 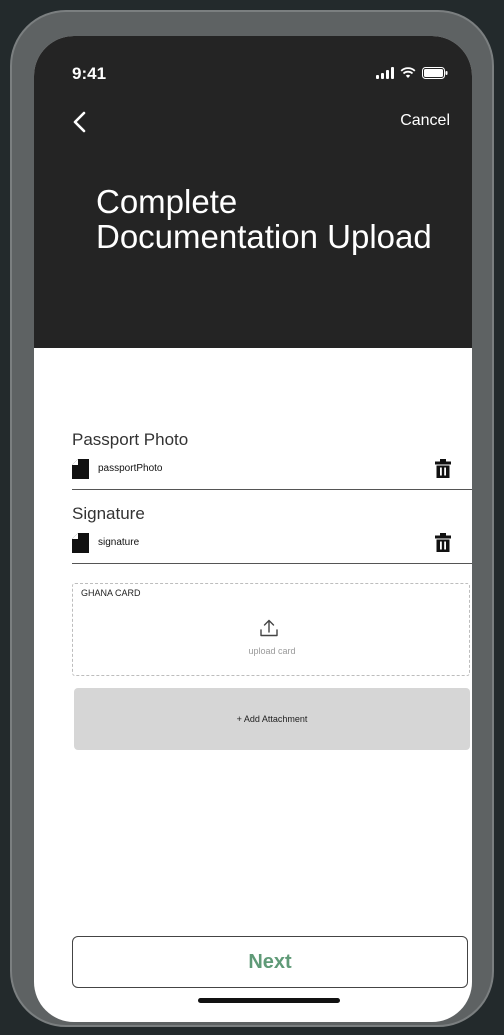 I want to click on file-line: passportPhoto, so click(x=272, y=469).